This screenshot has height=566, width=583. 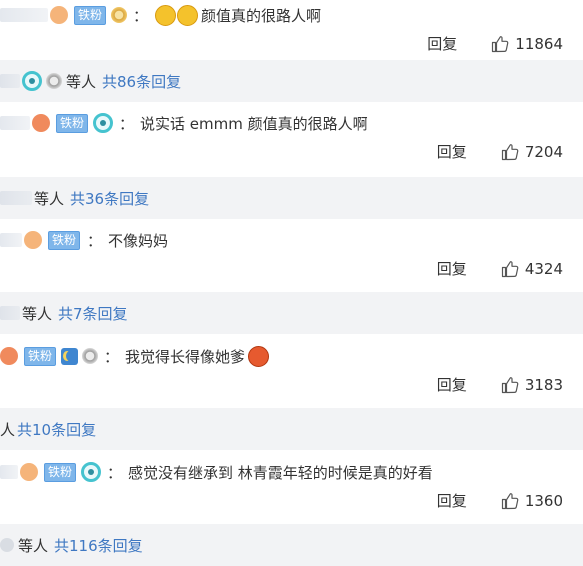 I want to click on comment-text: 说实话 emmm 颜值真的很路人啊, so click(x=254, y=123).